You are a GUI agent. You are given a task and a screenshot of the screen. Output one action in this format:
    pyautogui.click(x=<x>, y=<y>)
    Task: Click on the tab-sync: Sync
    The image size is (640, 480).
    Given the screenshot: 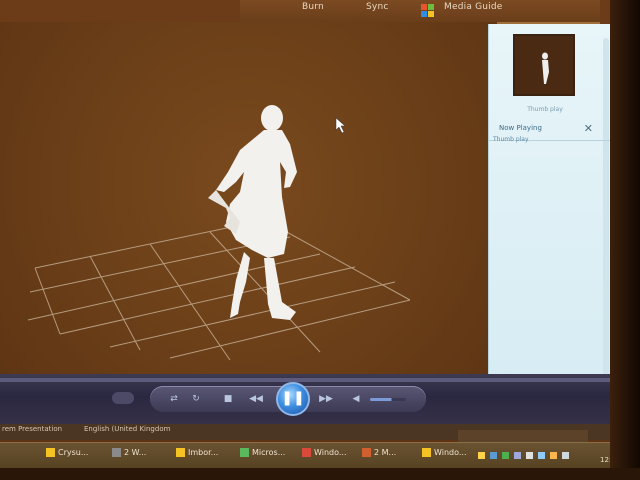 What is the action you would take?
    pyautogui.click(x=377, y=9)
    